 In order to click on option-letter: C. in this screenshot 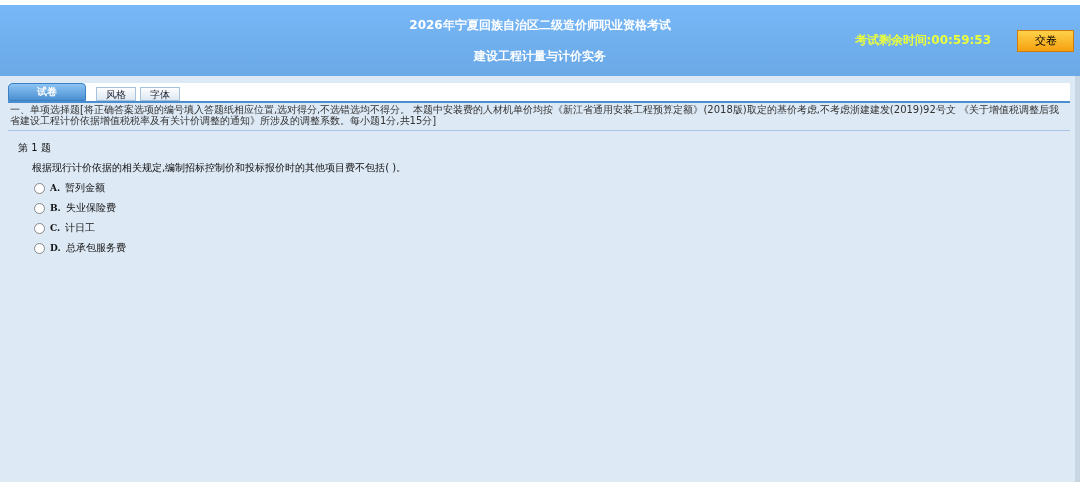, I will do `click(55, 228)`.